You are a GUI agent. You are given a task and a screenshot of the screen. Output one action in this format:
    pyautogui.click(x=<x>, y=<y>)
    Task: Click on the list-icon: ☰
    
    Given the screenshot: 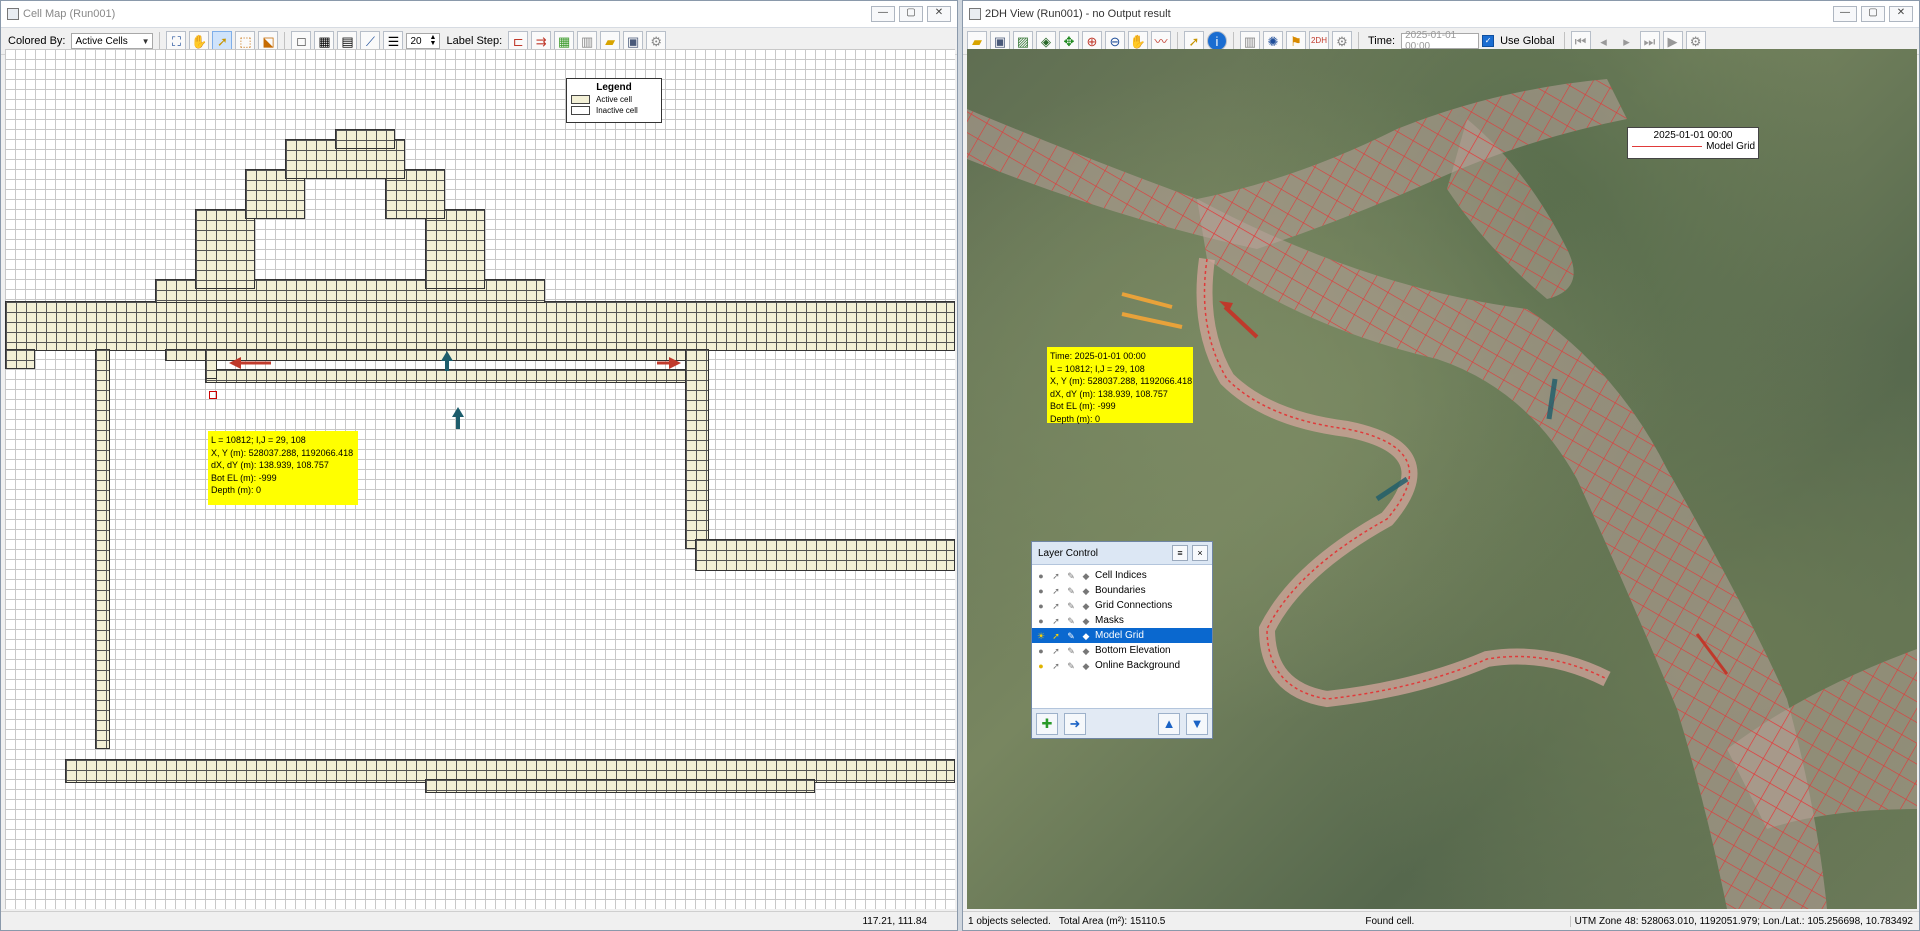 What is the action you would take?
    pyautogui.click(x=393, y=41)
    